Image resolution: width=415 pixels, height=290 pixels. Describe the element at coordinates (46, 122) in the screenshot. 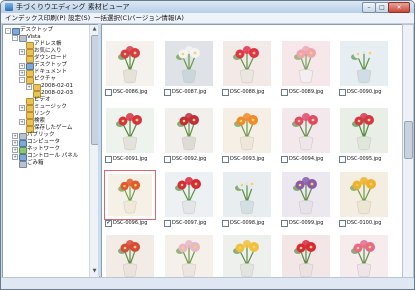

I see `tree-item: + 検索` at that location.